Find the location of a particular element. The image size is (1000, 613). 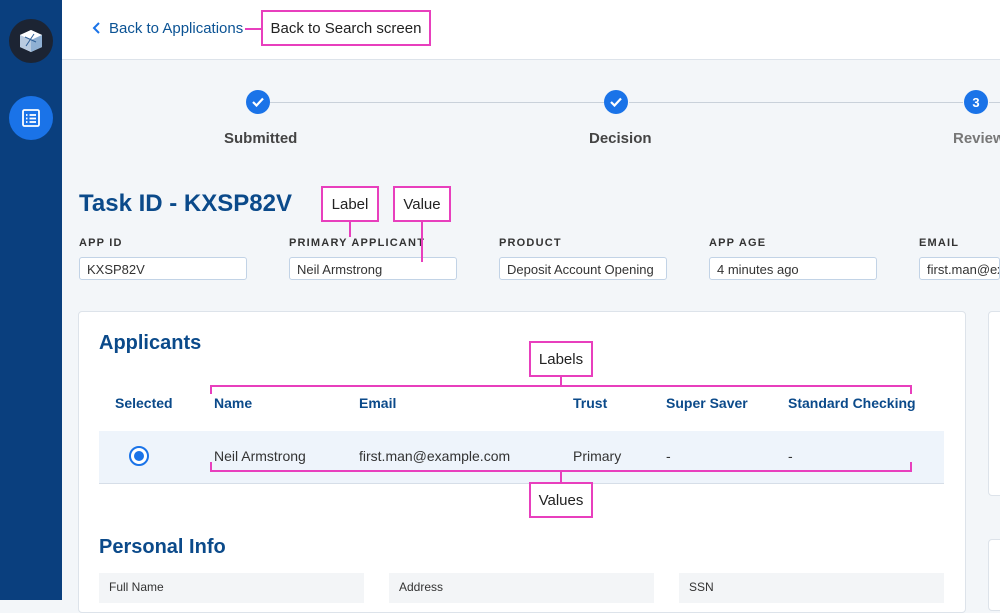

list-icon is located at coordinates (31, 118).